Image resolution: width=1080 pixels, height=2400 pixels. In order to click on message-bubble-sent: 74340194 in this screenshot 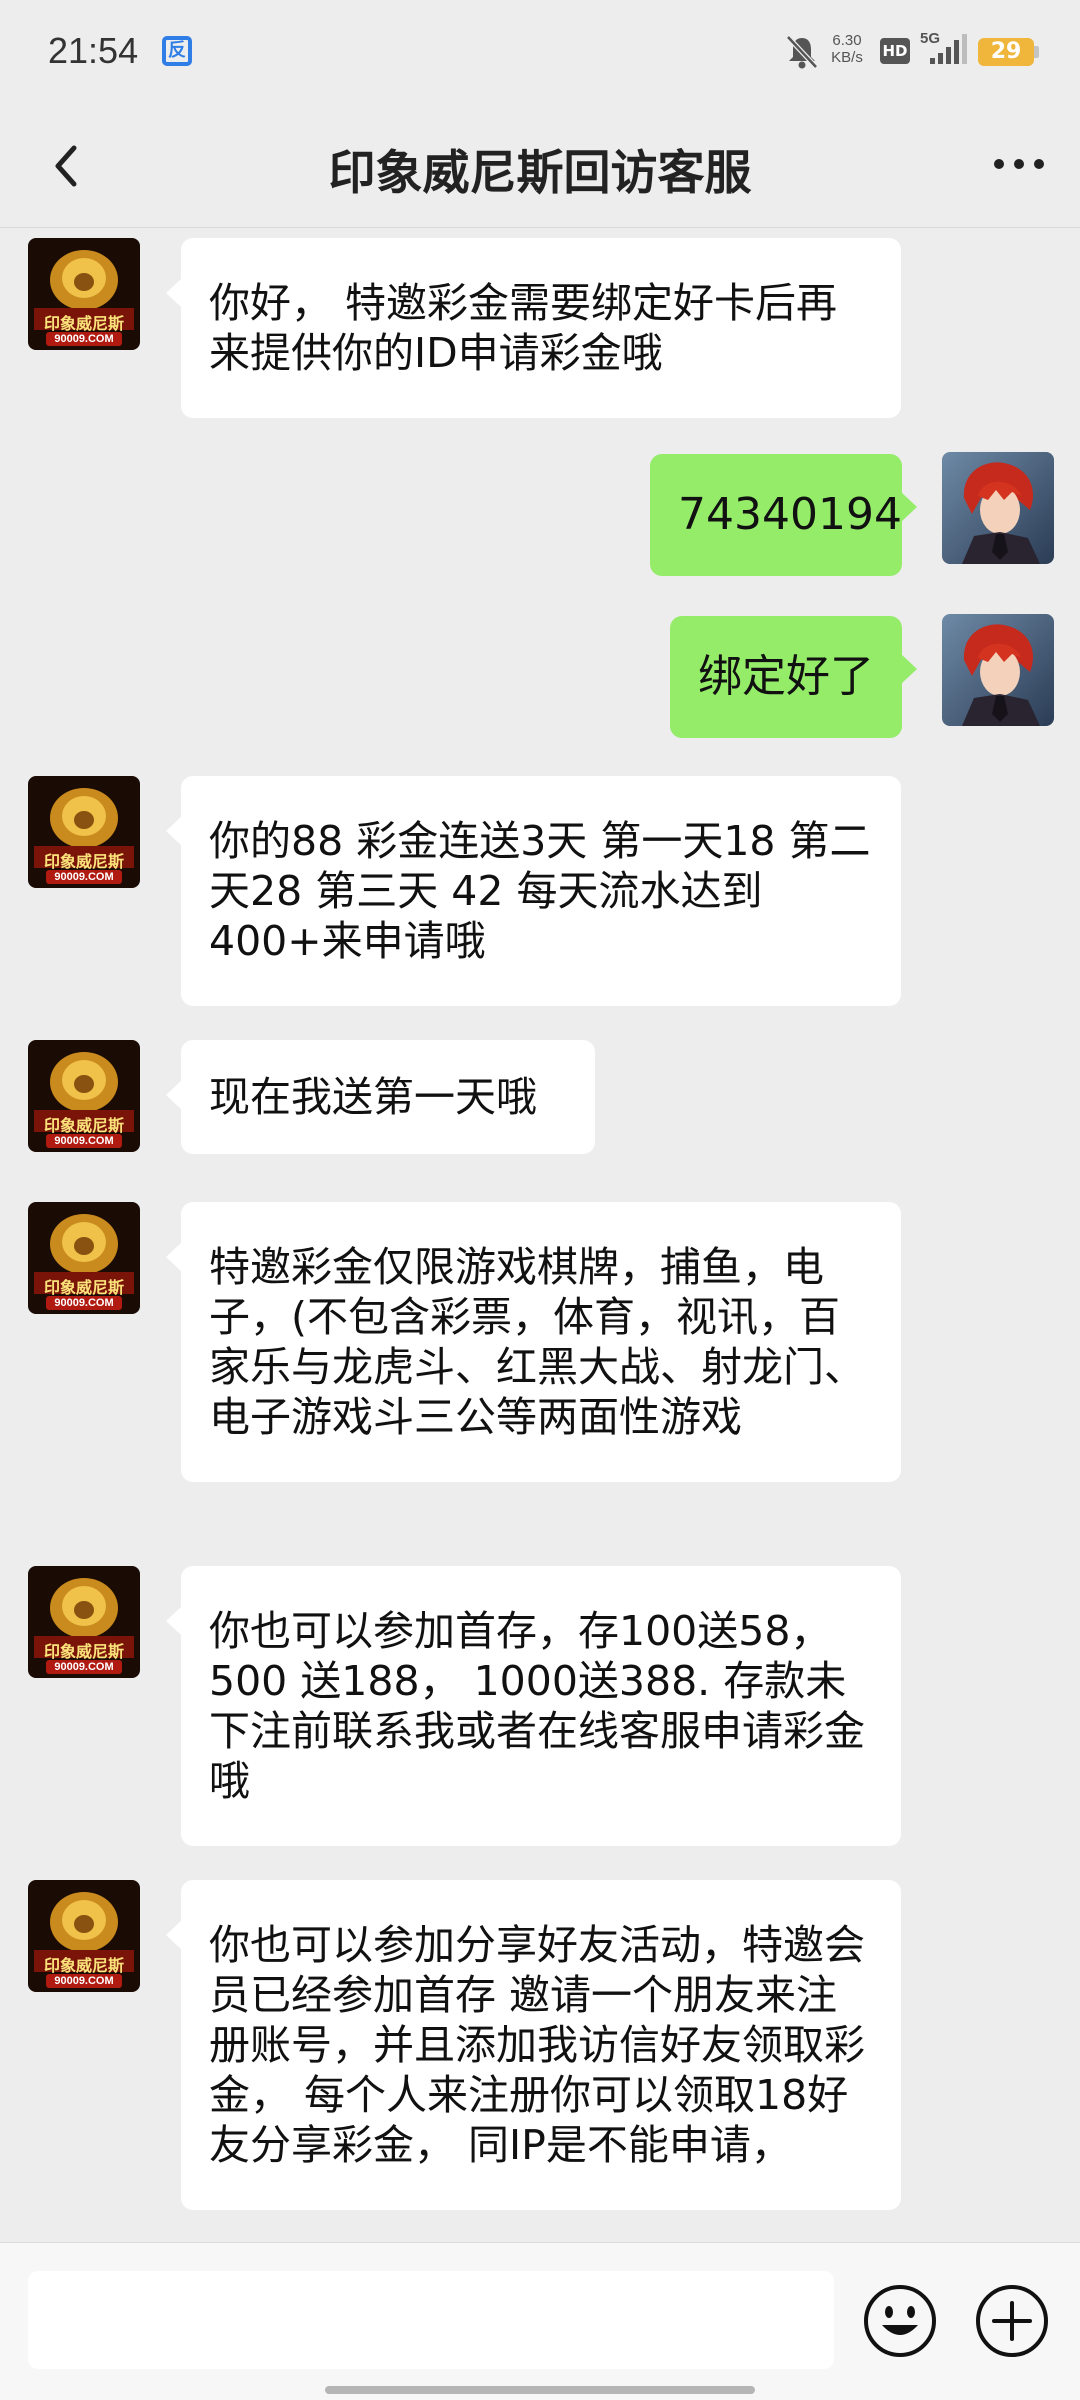, I will do `click(783, 515)`.